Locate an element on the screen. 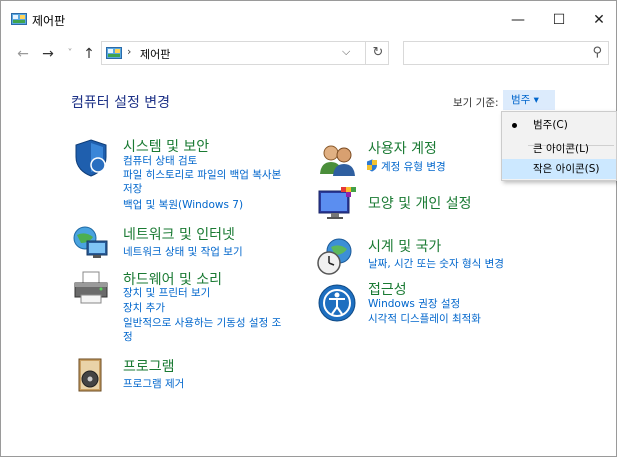 The image size is (617, 459). minimize-button: — is located at coordinates (518, 20).